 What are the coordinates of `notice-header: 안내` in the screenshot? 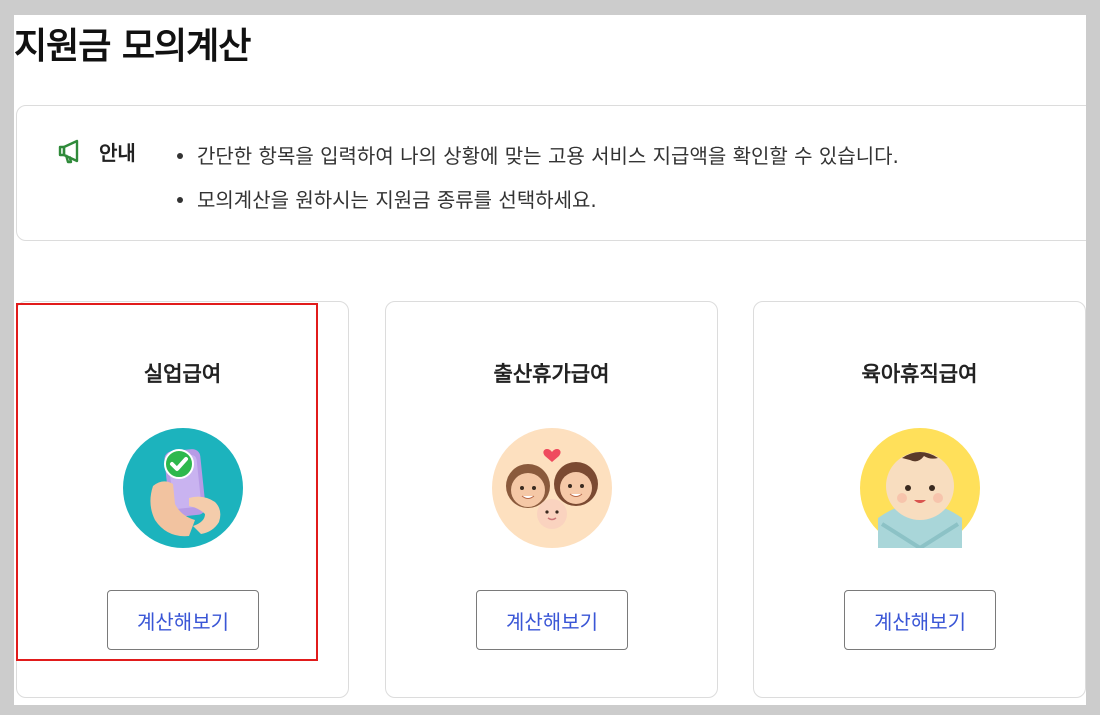 It's located at (95, 151).